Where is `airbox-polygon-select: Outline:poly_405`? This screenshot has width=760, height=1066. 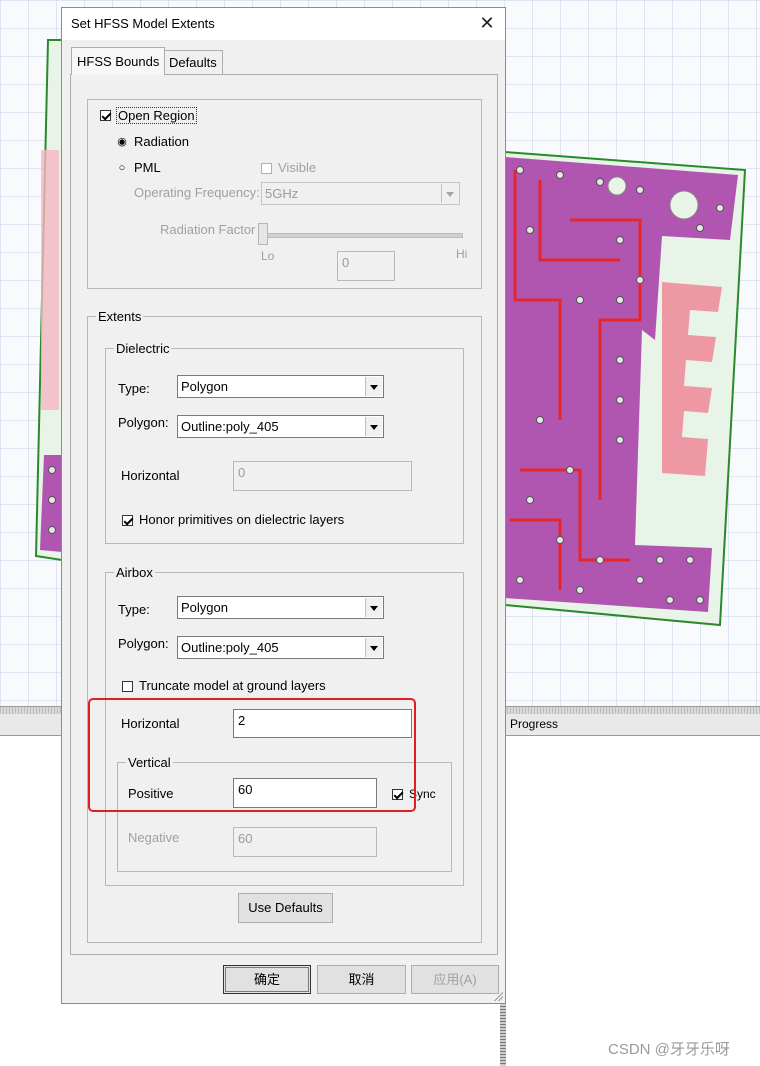
airbox-polygon-select: Outline:poly_405 is located at coordinates (280, 647).